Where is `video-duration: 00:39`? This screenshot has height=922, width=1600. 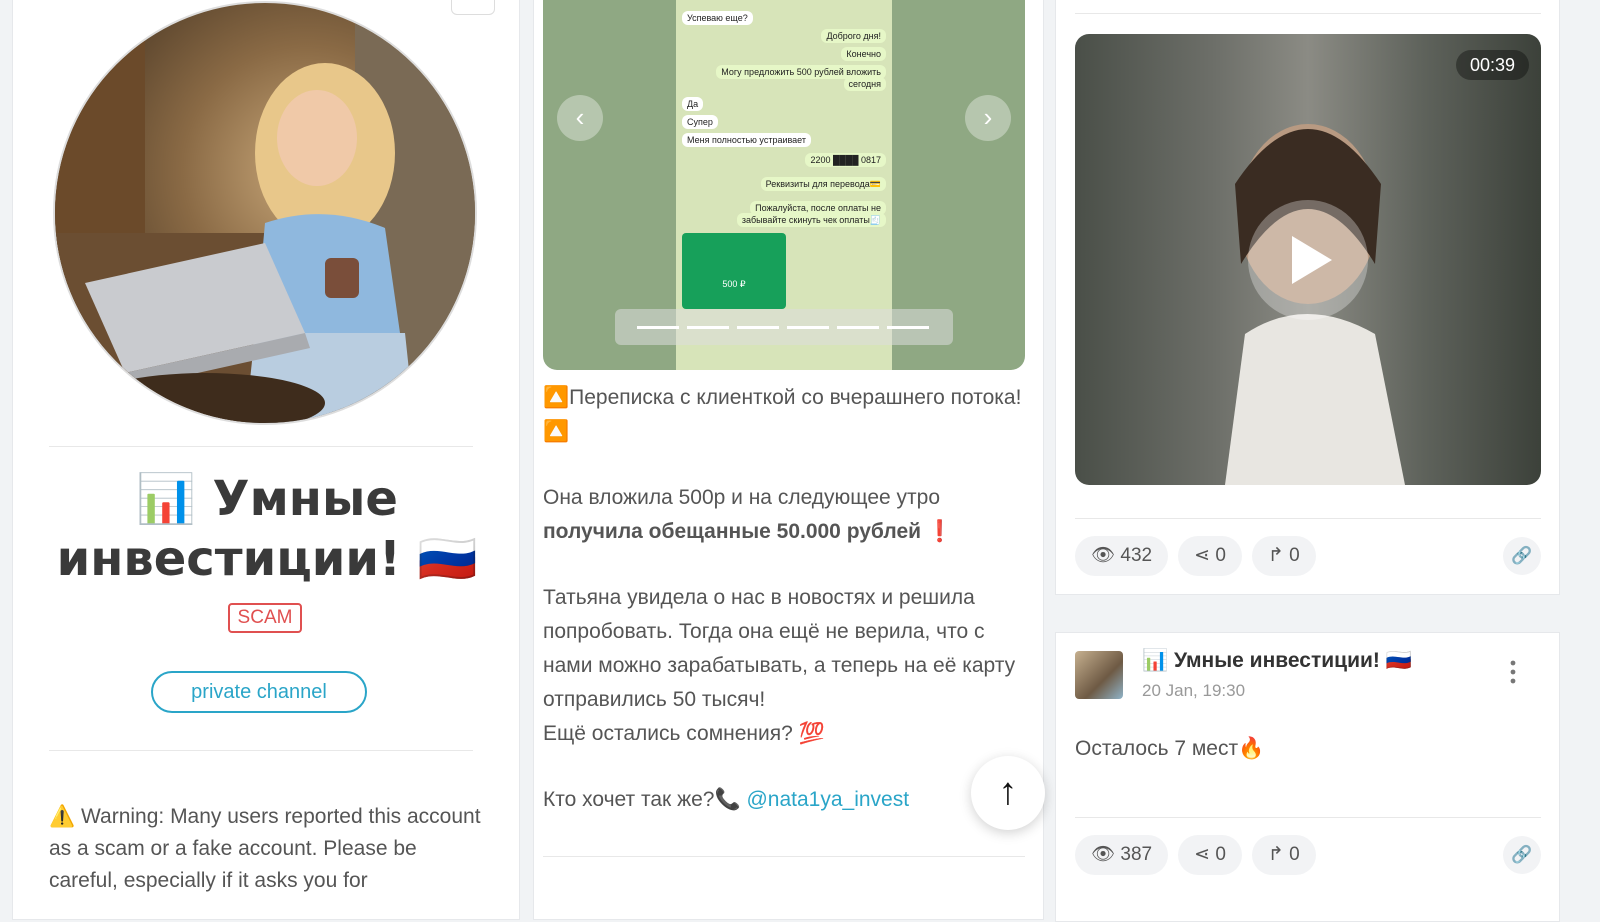 video-duration: 00:39 is located at coordinates (1492, 65).